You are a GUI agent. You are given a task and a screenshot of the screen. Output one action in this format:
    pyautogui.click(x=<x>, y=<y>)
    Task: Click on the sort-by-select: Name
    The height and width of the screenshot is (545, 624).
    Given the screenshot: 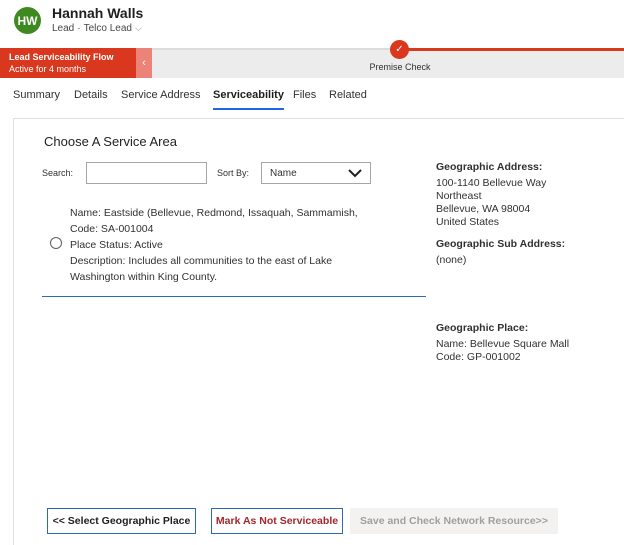 What is the action you would take?
    pyautogui.click(x=316, y=173)
    